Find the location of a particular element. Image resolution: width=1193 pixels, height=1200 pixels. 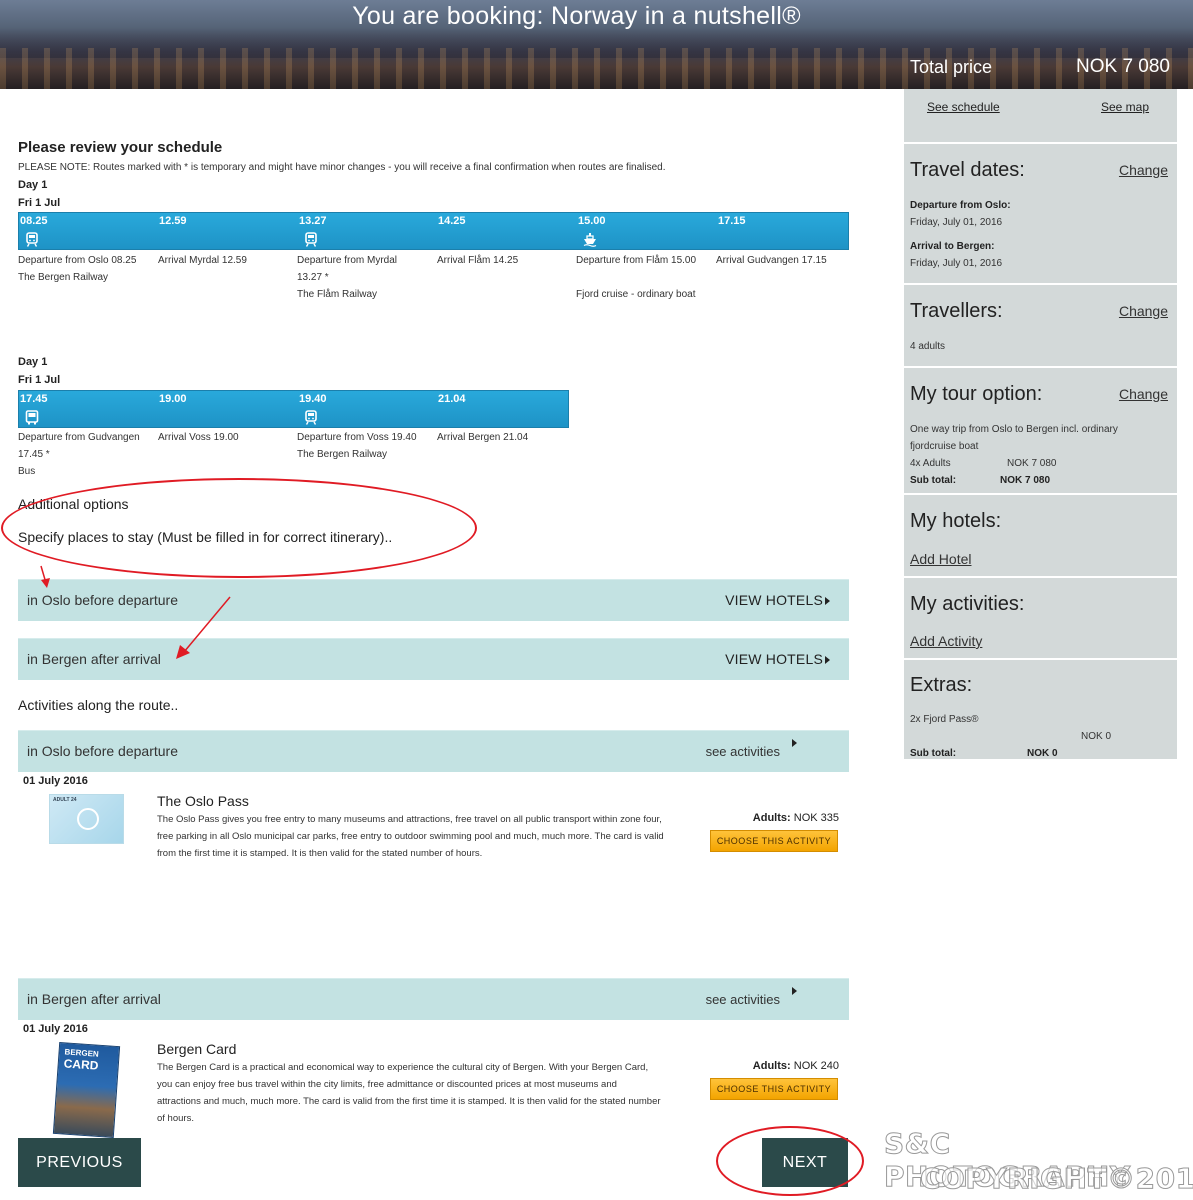

tour-option-line-label: 4x Adults is located at coordinates (930, 463).